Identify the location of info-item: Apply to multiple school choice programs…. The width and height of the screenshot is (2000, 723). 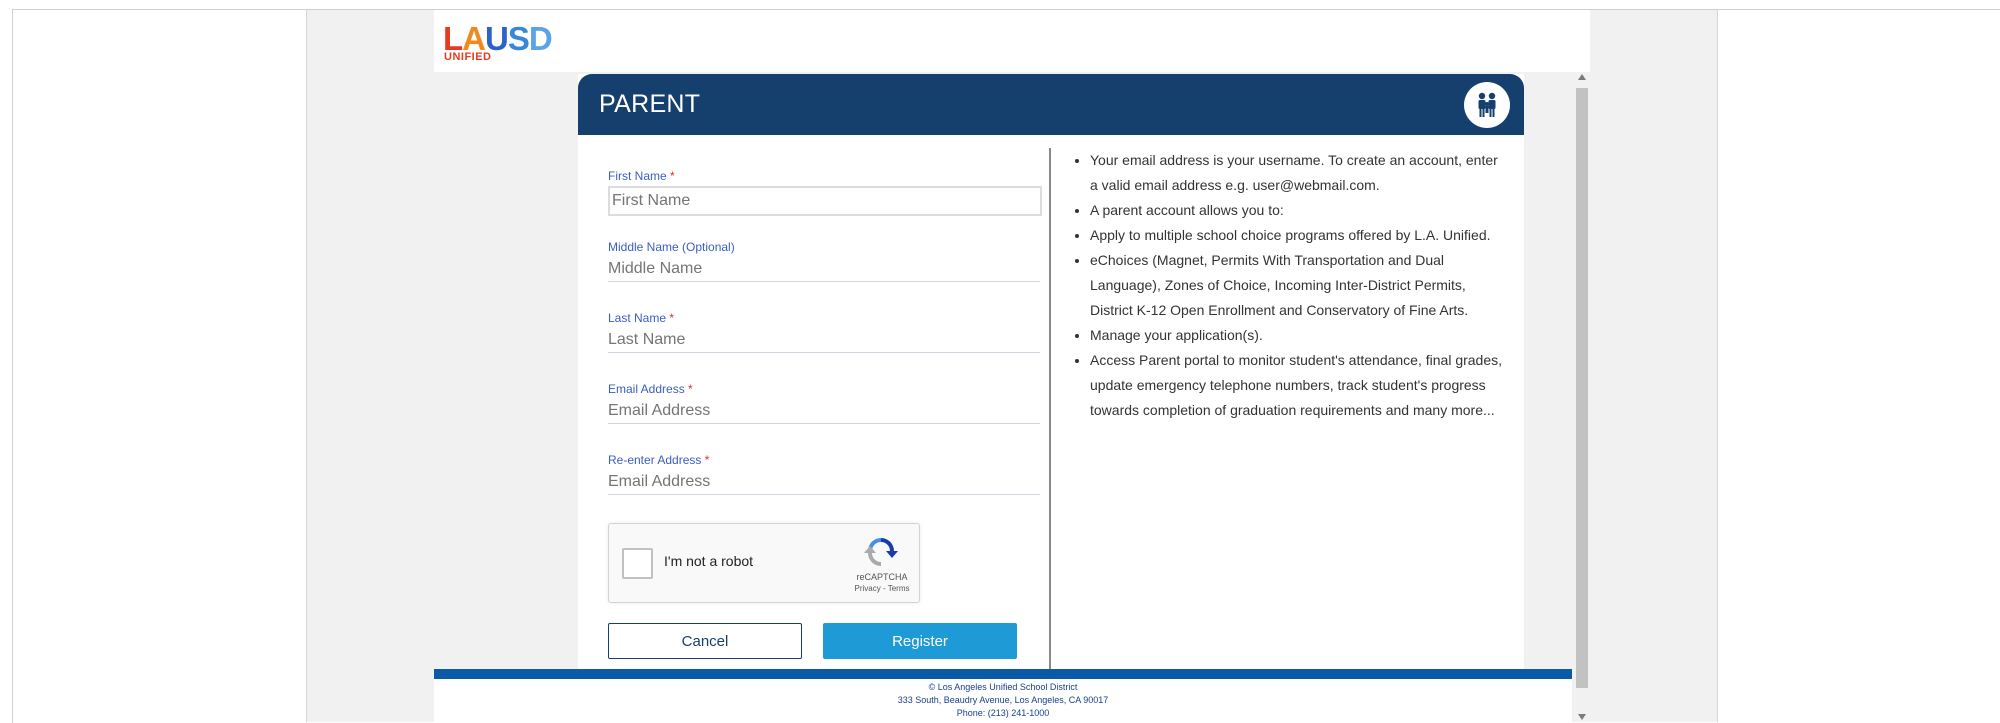
(1299, 235).